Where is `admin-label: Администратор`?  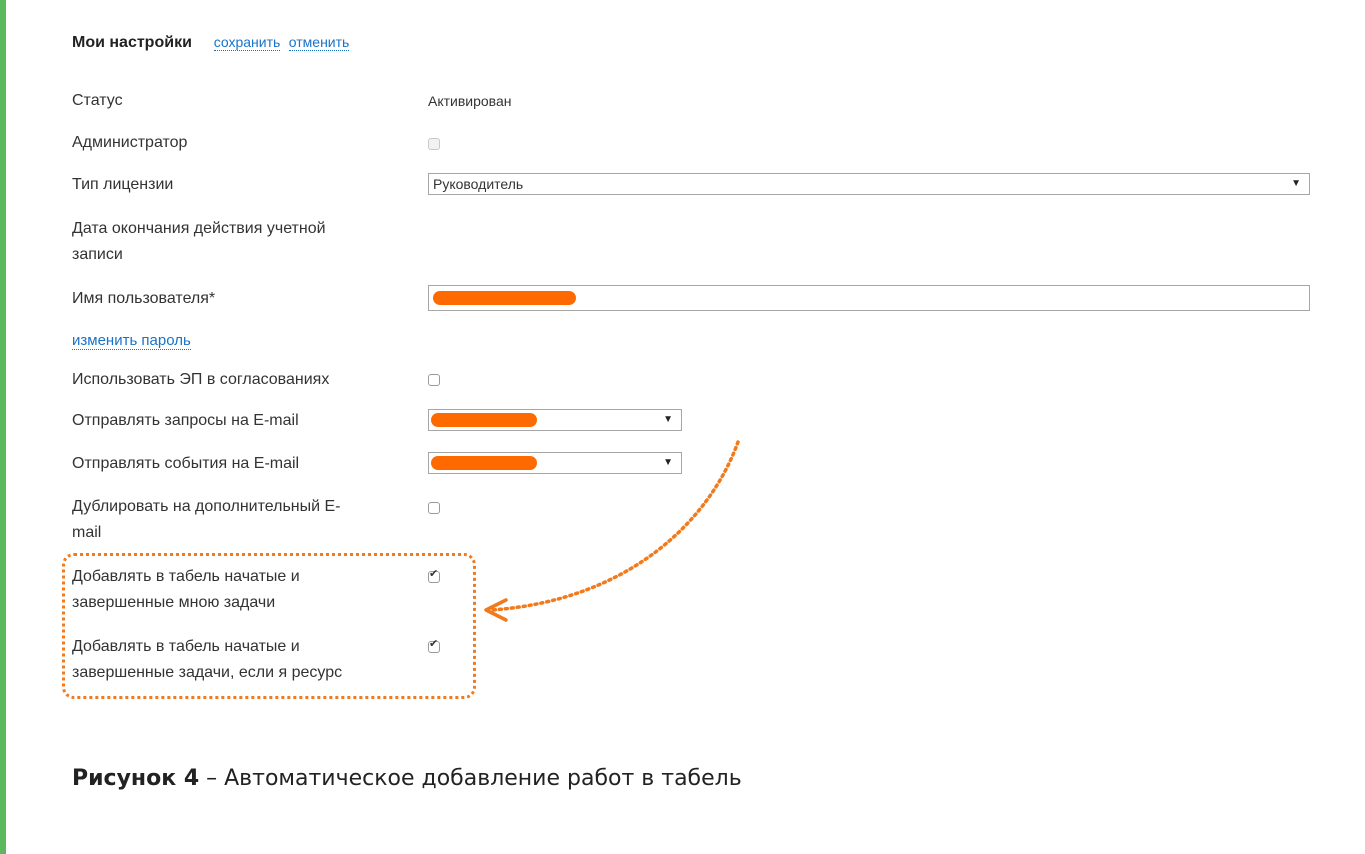 admin-label: Администратор is located at coordinates (130, 142).